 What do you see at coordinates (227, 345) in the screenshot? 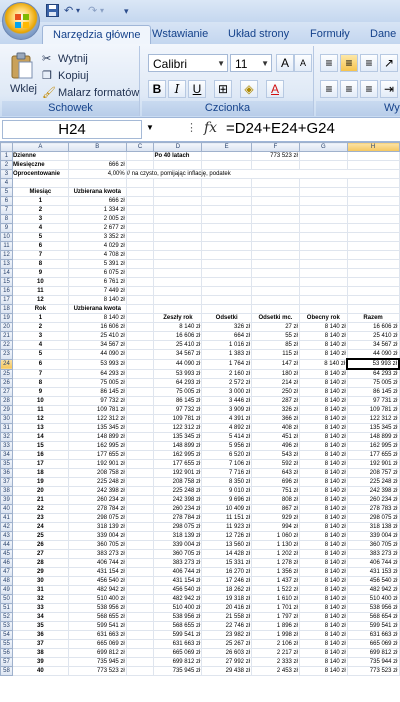
I see `cell: 1 016 zł` at bounding box center [227, 345].